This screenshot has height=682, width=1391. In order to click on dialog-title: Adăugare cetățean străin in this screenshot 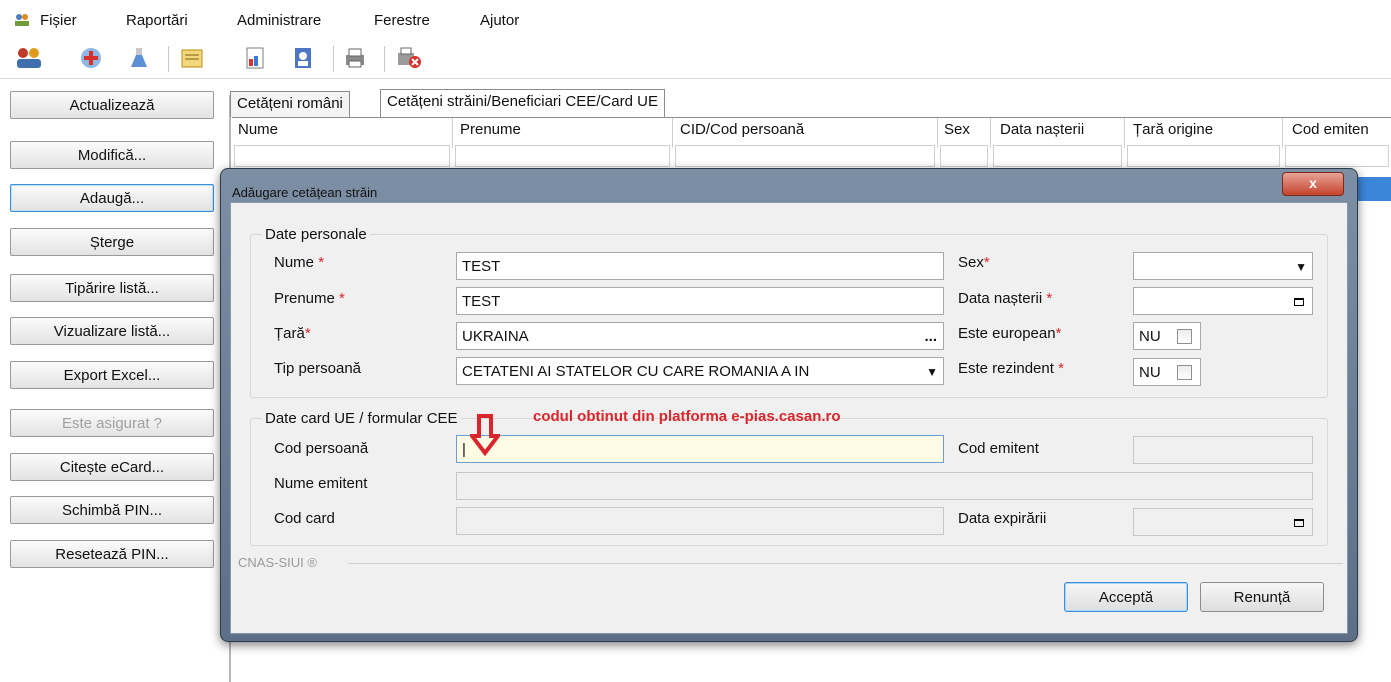, I will do `click(305, 192)`.